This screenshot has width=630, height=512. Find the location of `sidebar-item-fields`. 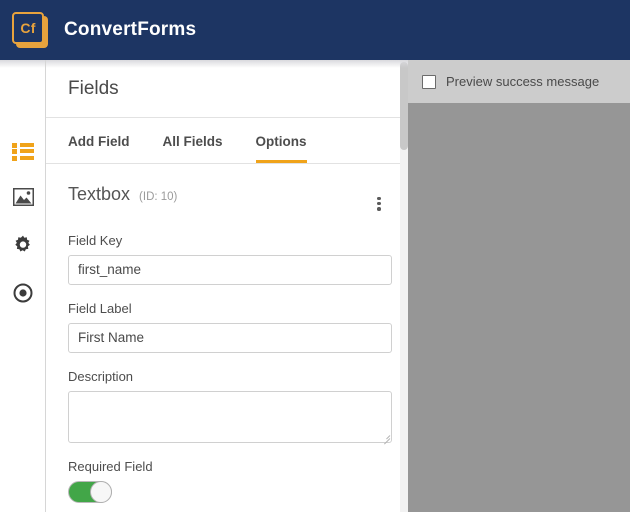

sidebar-item-fields is located at coordinates (23, 151).